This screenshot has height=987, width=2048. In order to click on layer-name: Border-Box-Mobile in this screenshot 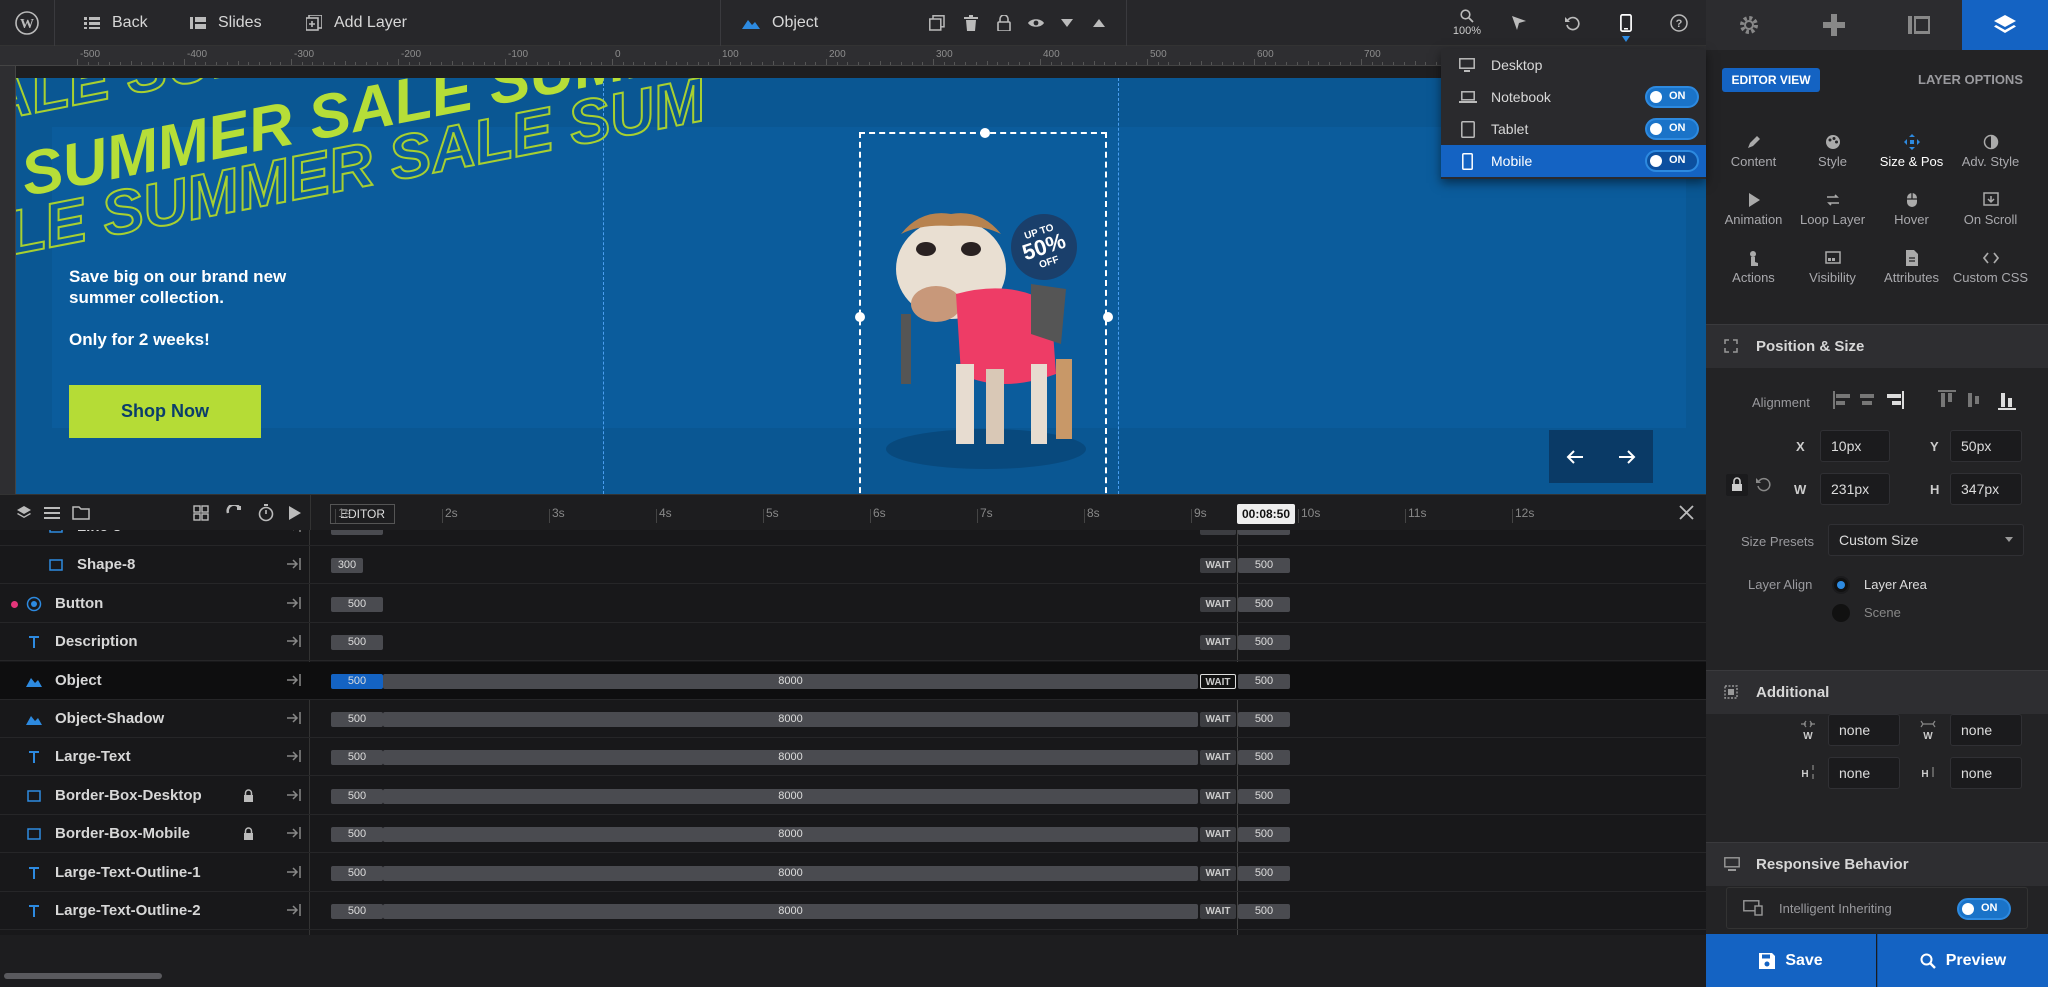, I will do `click(122, 833)`.